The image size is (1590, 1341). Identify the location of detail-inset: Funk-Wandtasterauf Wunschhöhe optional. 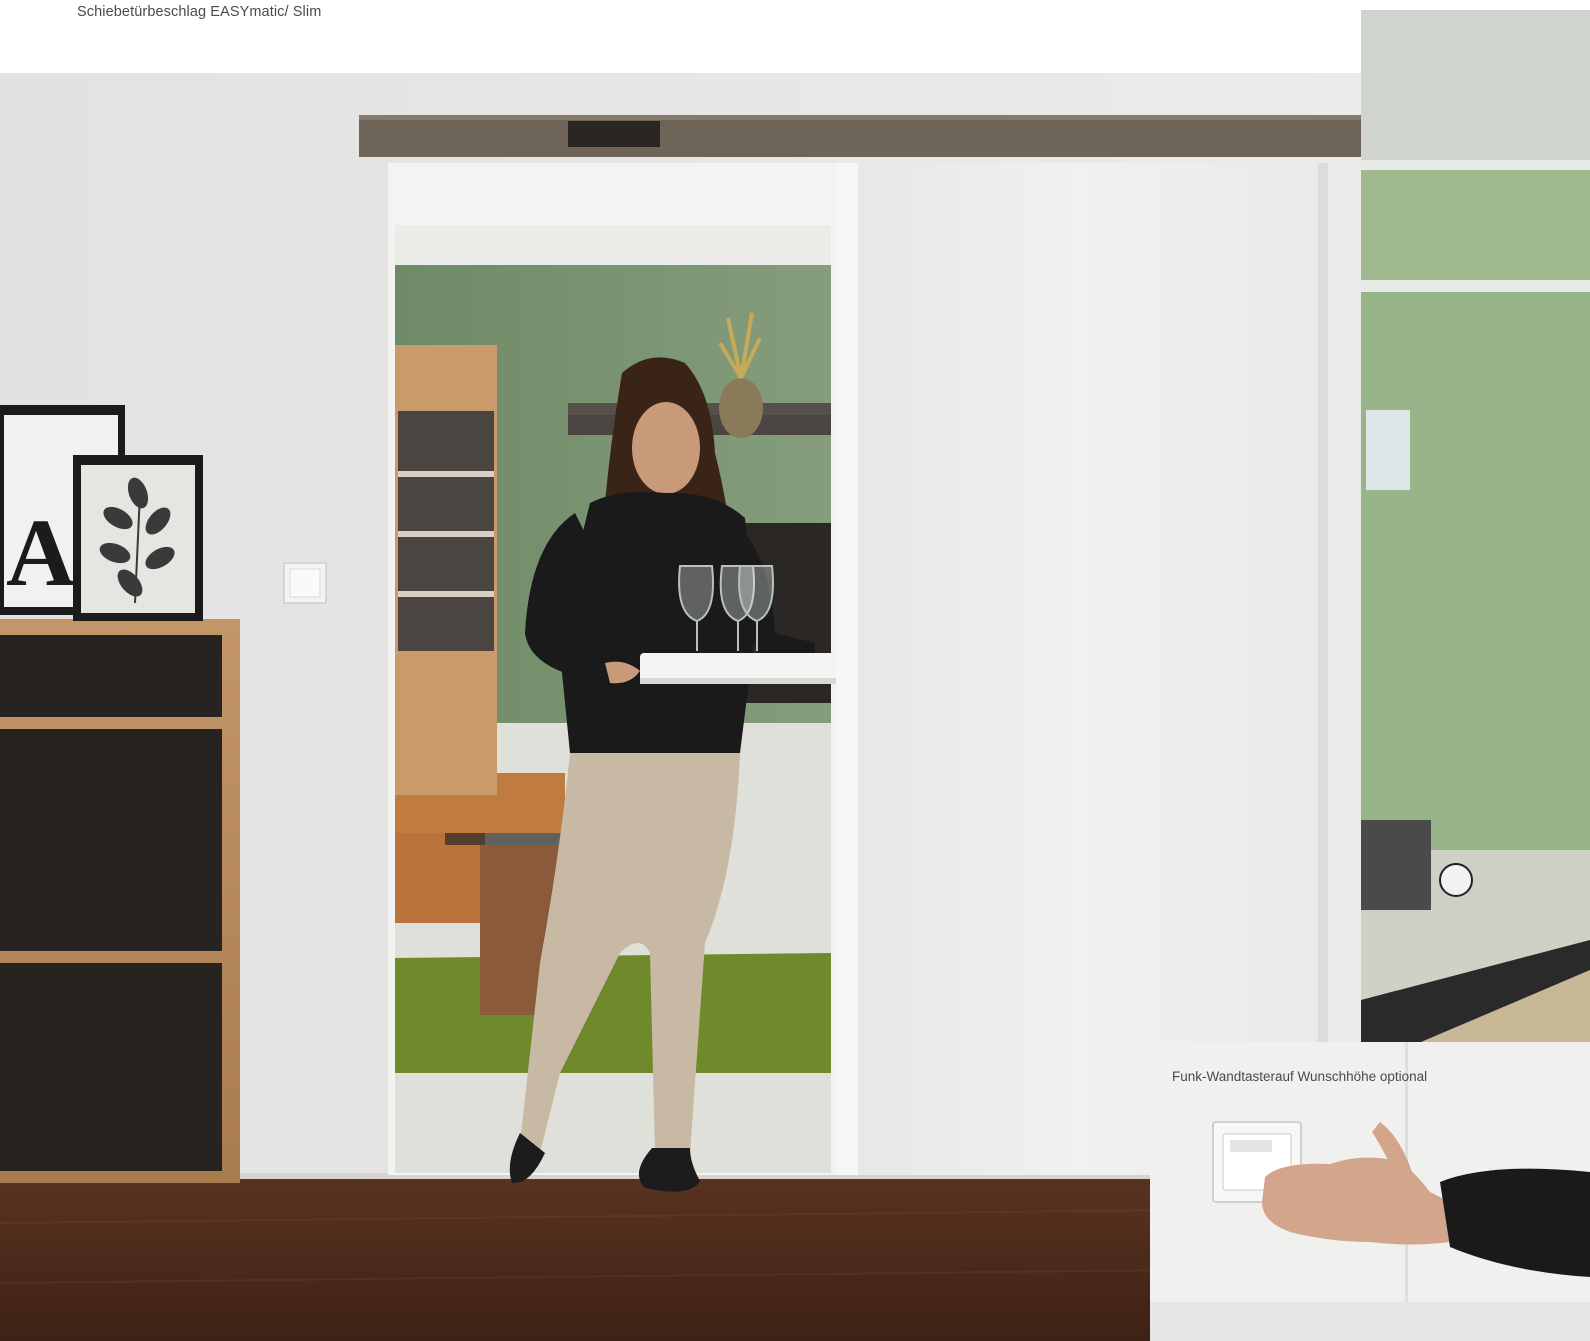
(1370, 1191).